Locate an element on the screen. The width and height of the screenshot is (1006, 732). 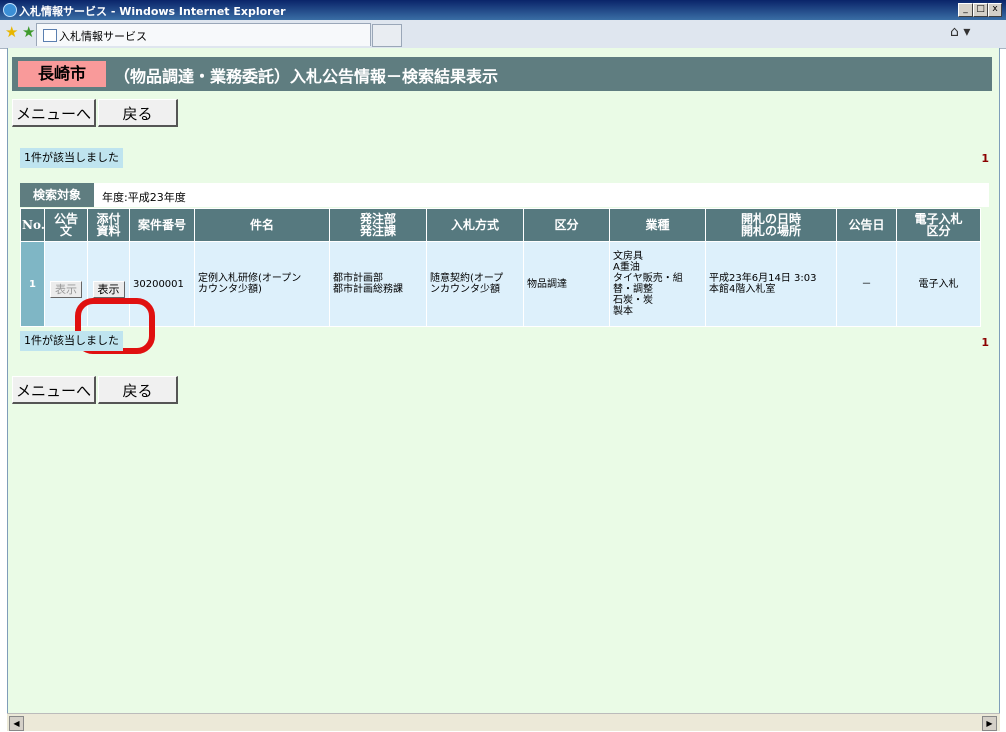
search-target-value: 年度:平成23年度 is located at coordinates (144, 197).